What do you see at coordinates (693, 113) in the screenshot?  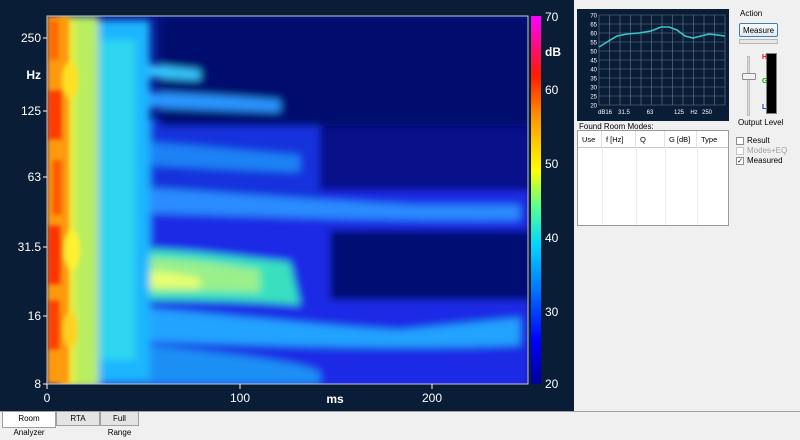 I see `mini-x-unit: Hz` at bounding box center [693, 113].